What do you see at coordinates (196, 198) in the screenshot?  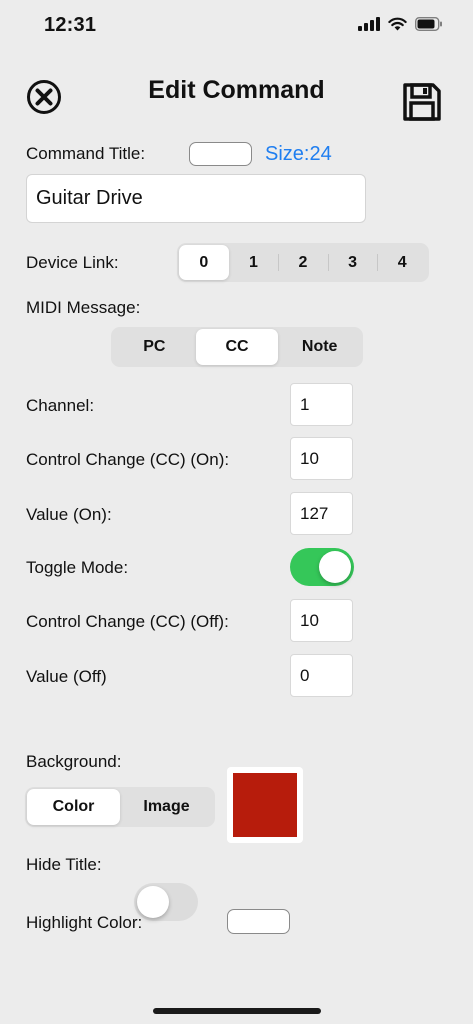 I see `command-title-input: Guitar Drive` at bounding box center [196, 198].